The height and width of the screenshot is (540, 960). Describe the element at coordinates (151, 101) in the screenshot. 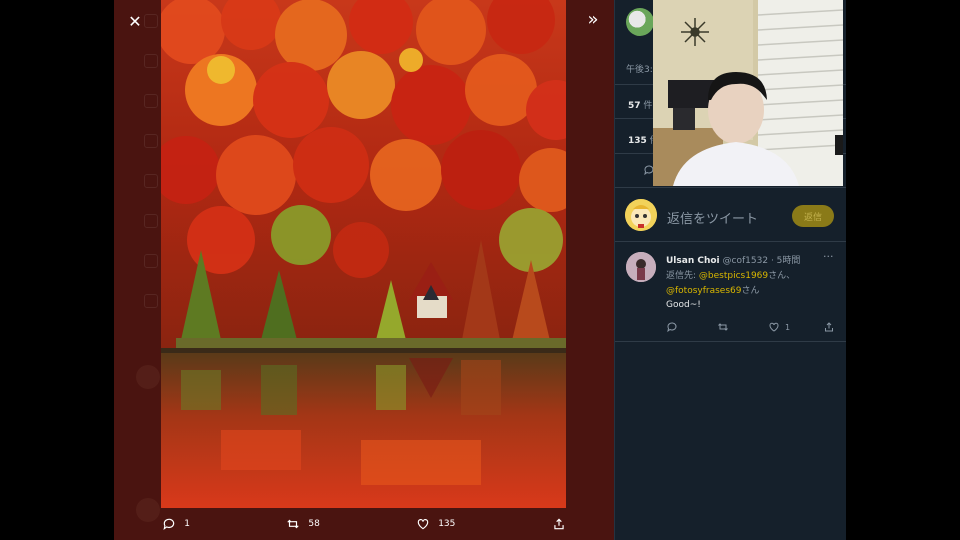

I see `ghost-notifications-icon` at that location.